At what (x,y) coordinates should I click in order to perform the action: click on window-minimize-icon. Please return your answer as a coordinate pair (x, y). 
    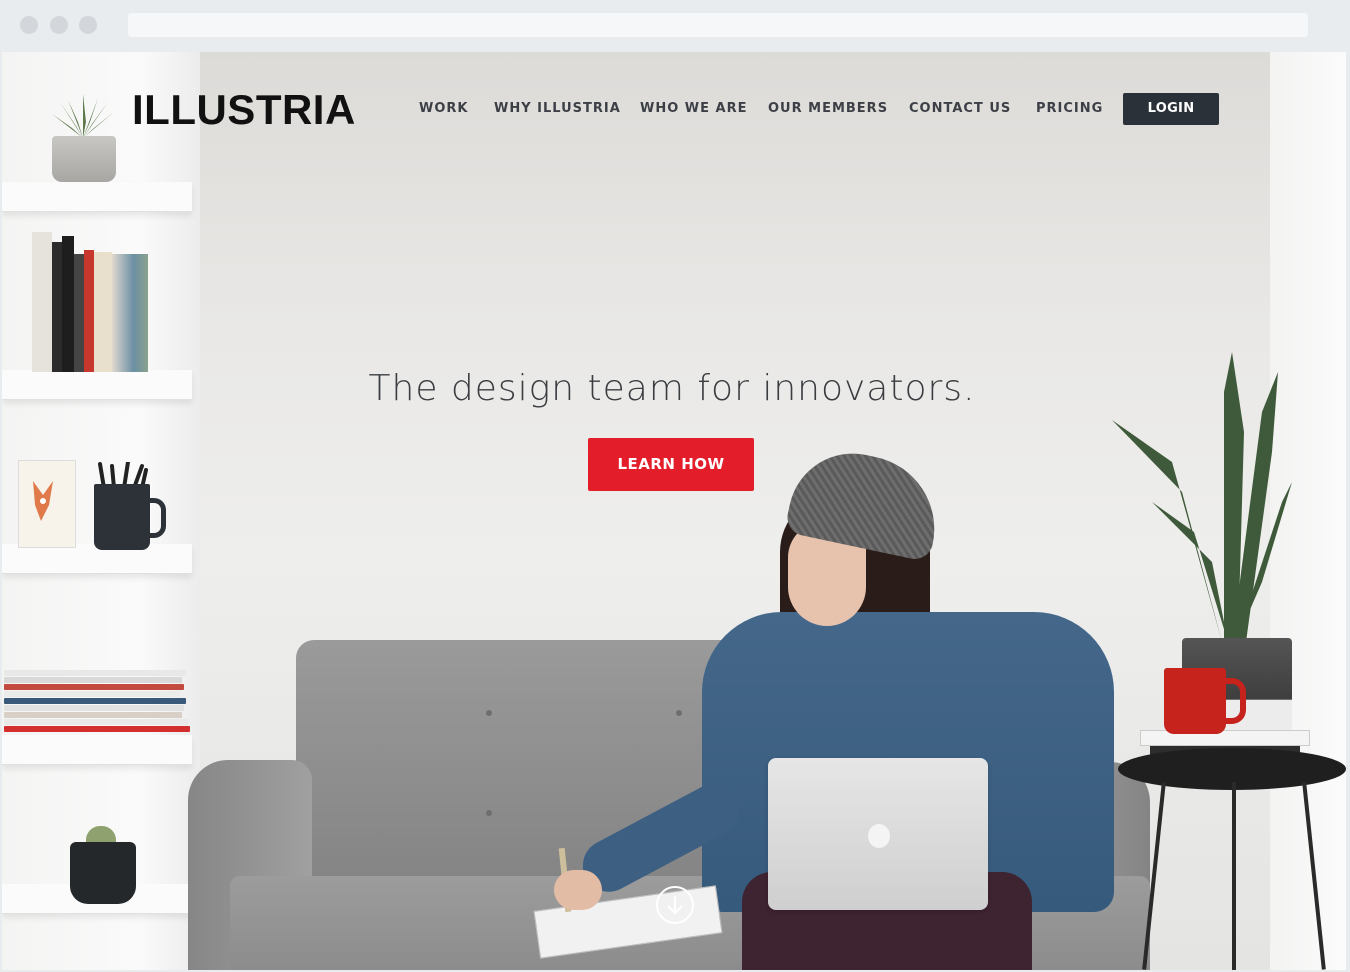
    Looking at the image, I should click on (59, 25).